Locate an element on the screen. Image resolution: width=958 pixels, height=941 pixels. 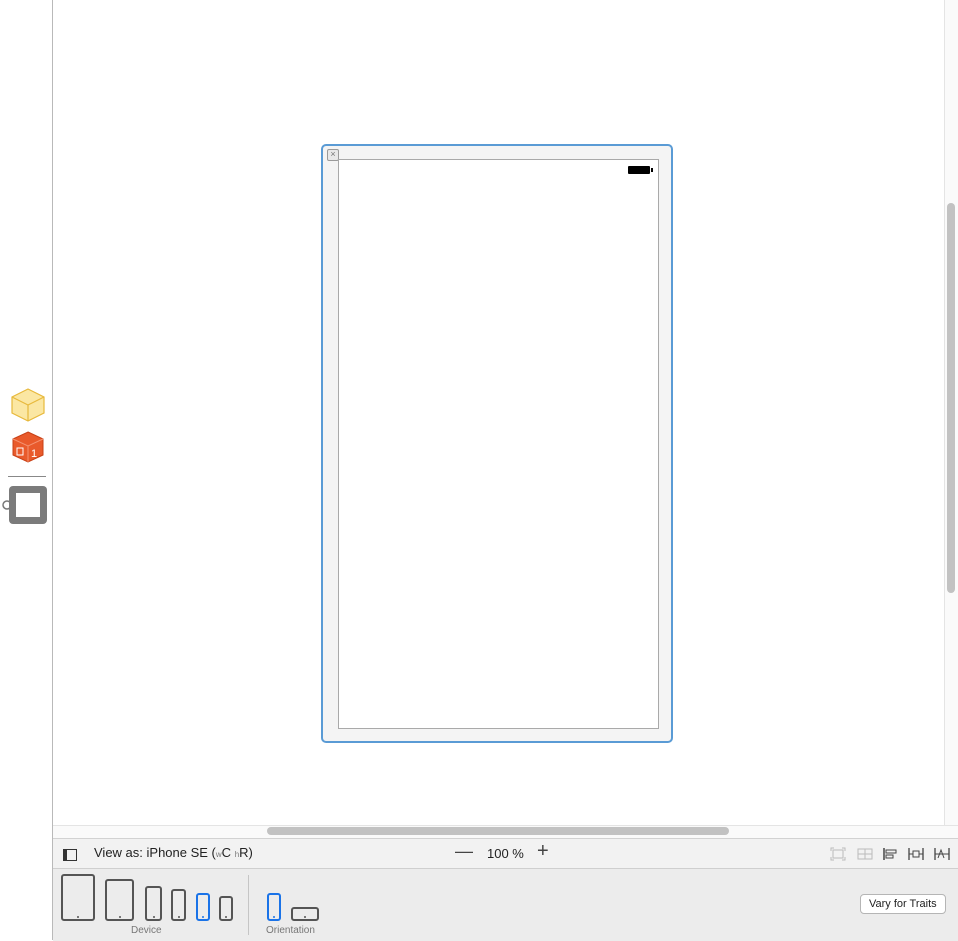
device-iphone-plus-icon is located at coordinates (153, 903).